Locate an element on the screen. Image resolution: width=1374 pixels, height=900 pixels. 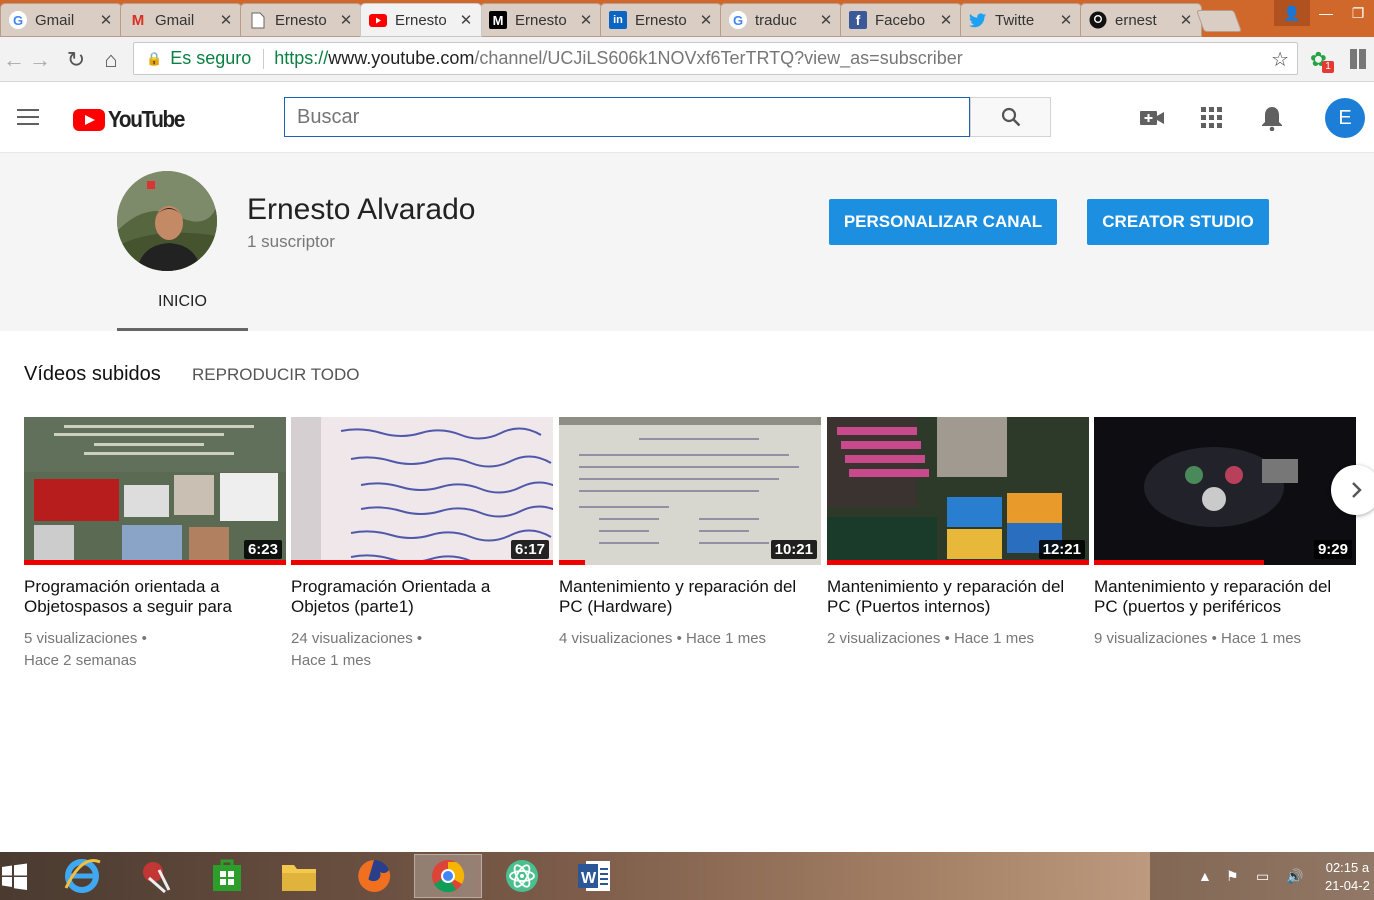
customize-channel-button: PERSONALIZAR CANAL is located at coordinates (943, 222).